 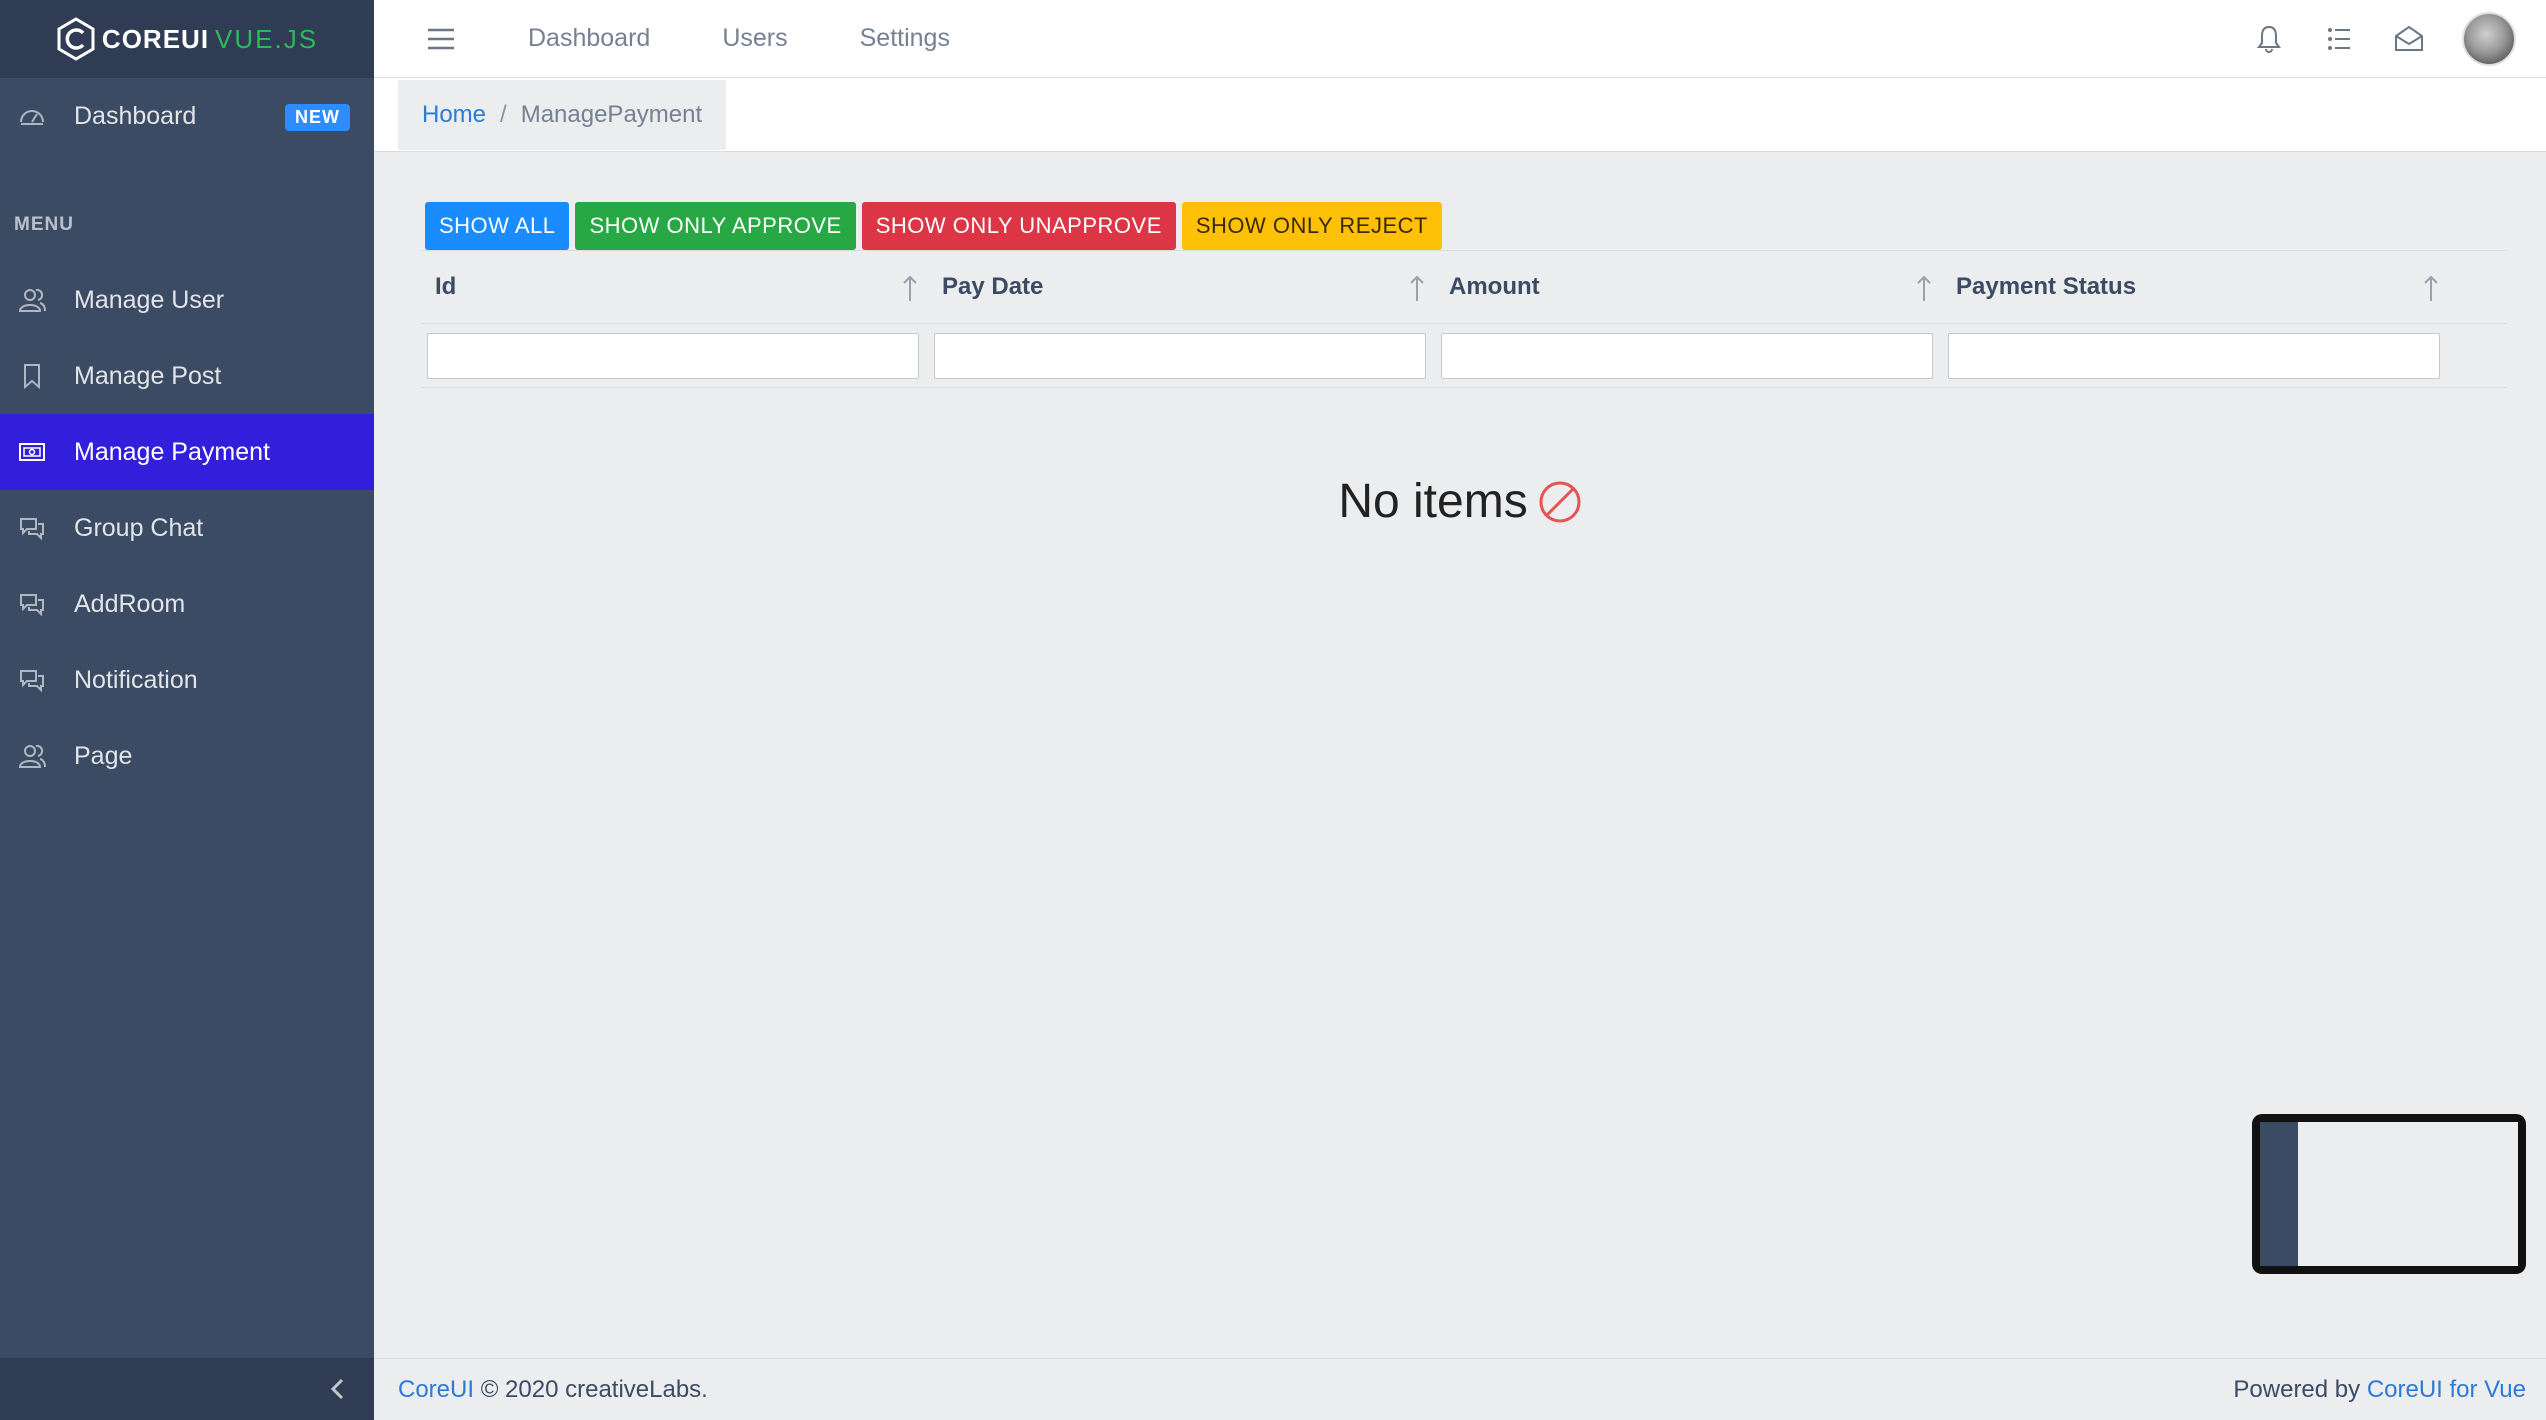 What do you see at coordinates (1311, 226) in the screenshot?
I see `show-only-reject-button: SHOW ONLY REJECT` at bounding box center [1311, 226].